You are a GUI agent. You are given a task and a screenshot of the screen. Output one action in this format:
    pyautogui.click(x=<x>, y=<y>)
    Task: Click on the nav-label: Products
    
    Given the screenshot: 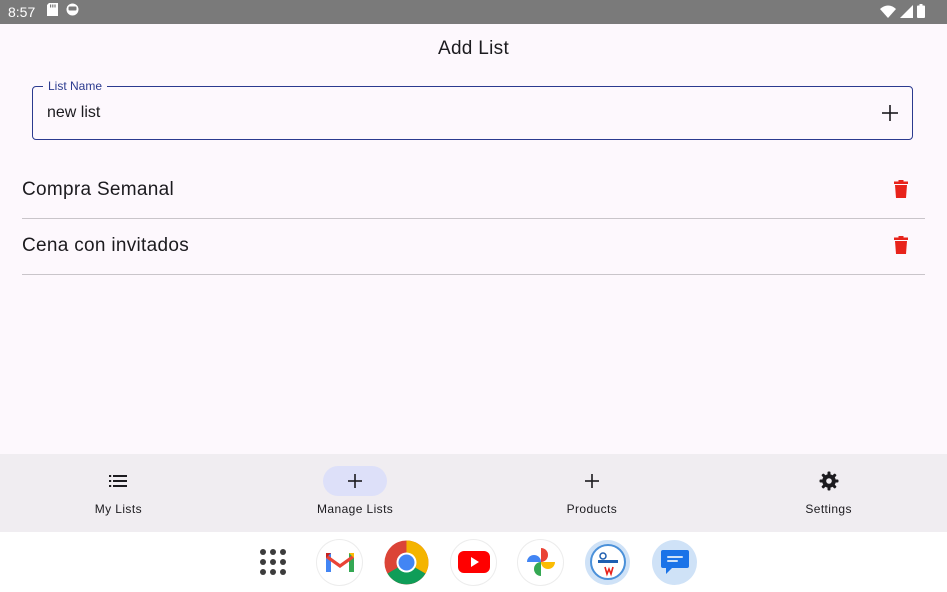 What is the action you would take?
    pyautogui.click(x=592, y=509)
    